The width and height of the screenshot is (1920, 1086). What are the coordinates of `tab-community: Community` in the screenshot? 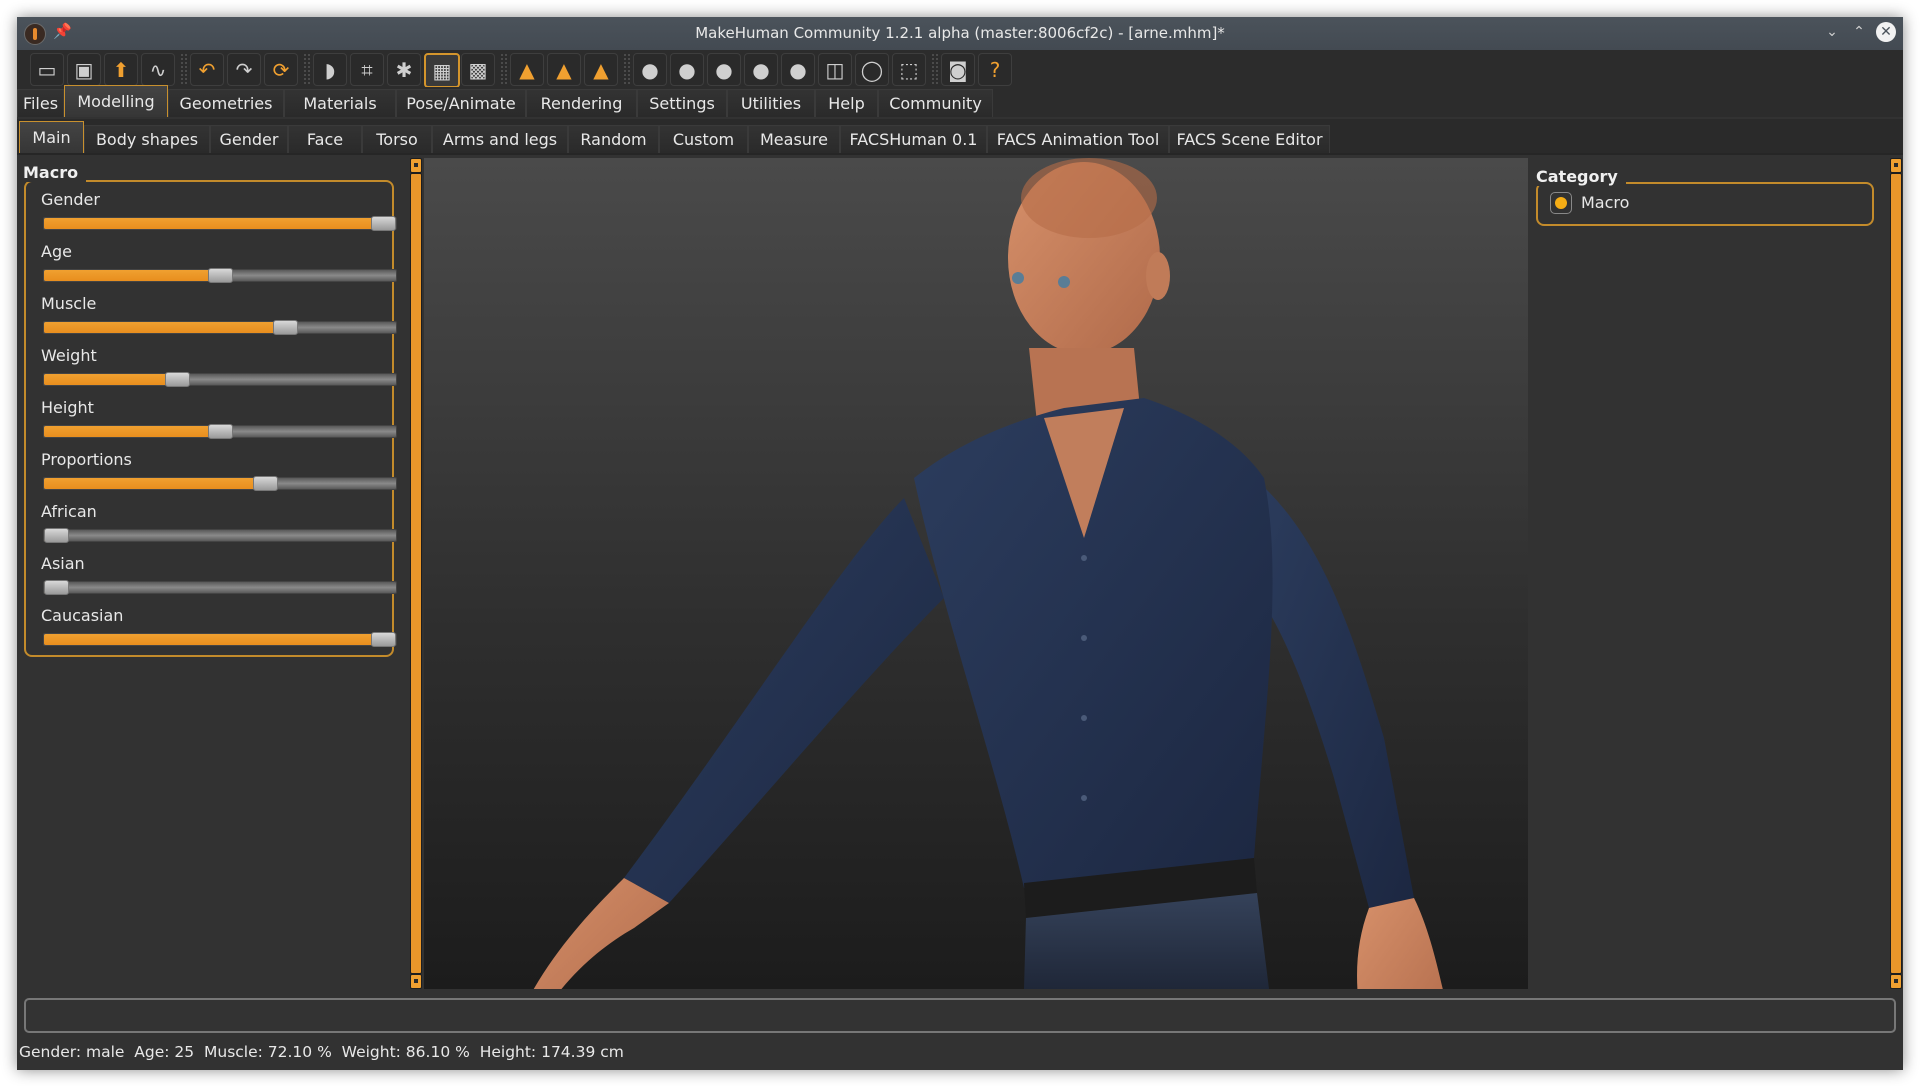 It's located at (935, 103).